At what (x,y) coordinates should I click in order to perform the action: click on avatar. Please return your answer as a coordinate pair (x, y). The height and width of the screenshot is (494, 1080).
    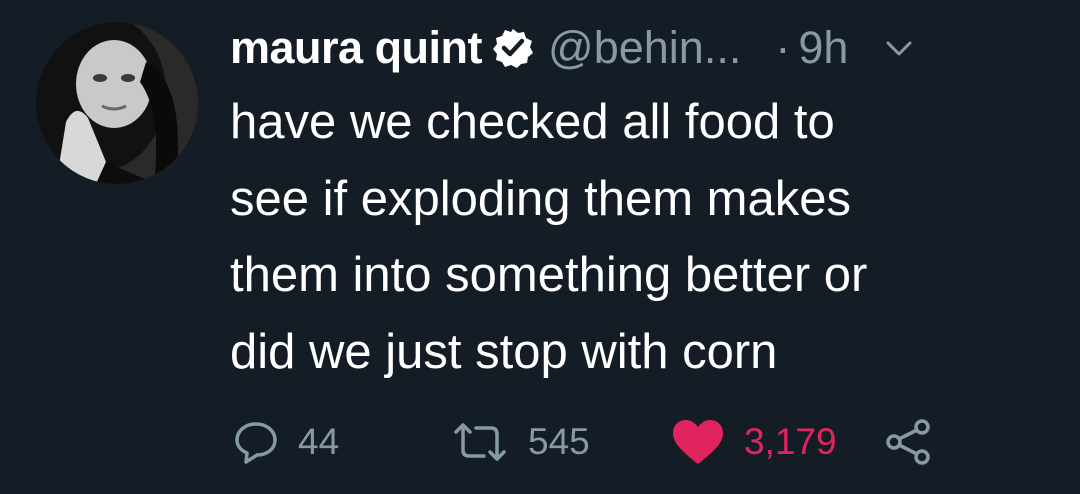
    Looking at the image, I should click on (117, 103).